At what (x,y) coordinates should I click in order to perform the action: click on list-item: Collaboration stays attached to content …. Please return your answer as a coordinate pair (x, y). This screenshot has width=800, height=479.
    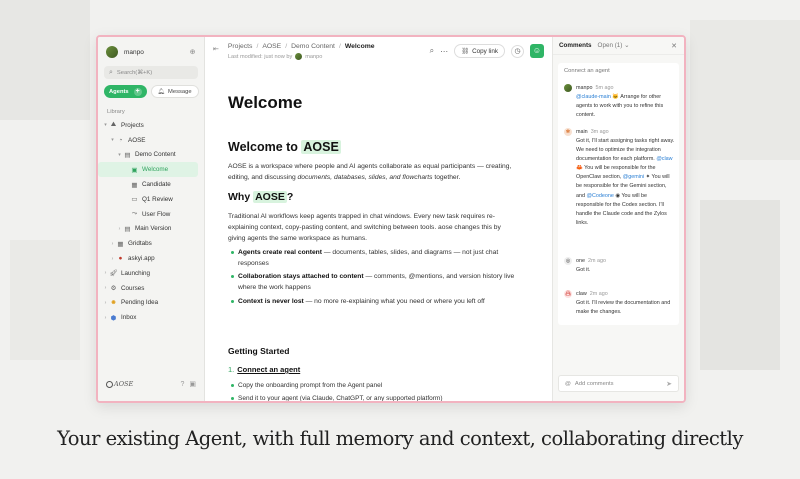
    Looking at the image, I should click on (378, 282).